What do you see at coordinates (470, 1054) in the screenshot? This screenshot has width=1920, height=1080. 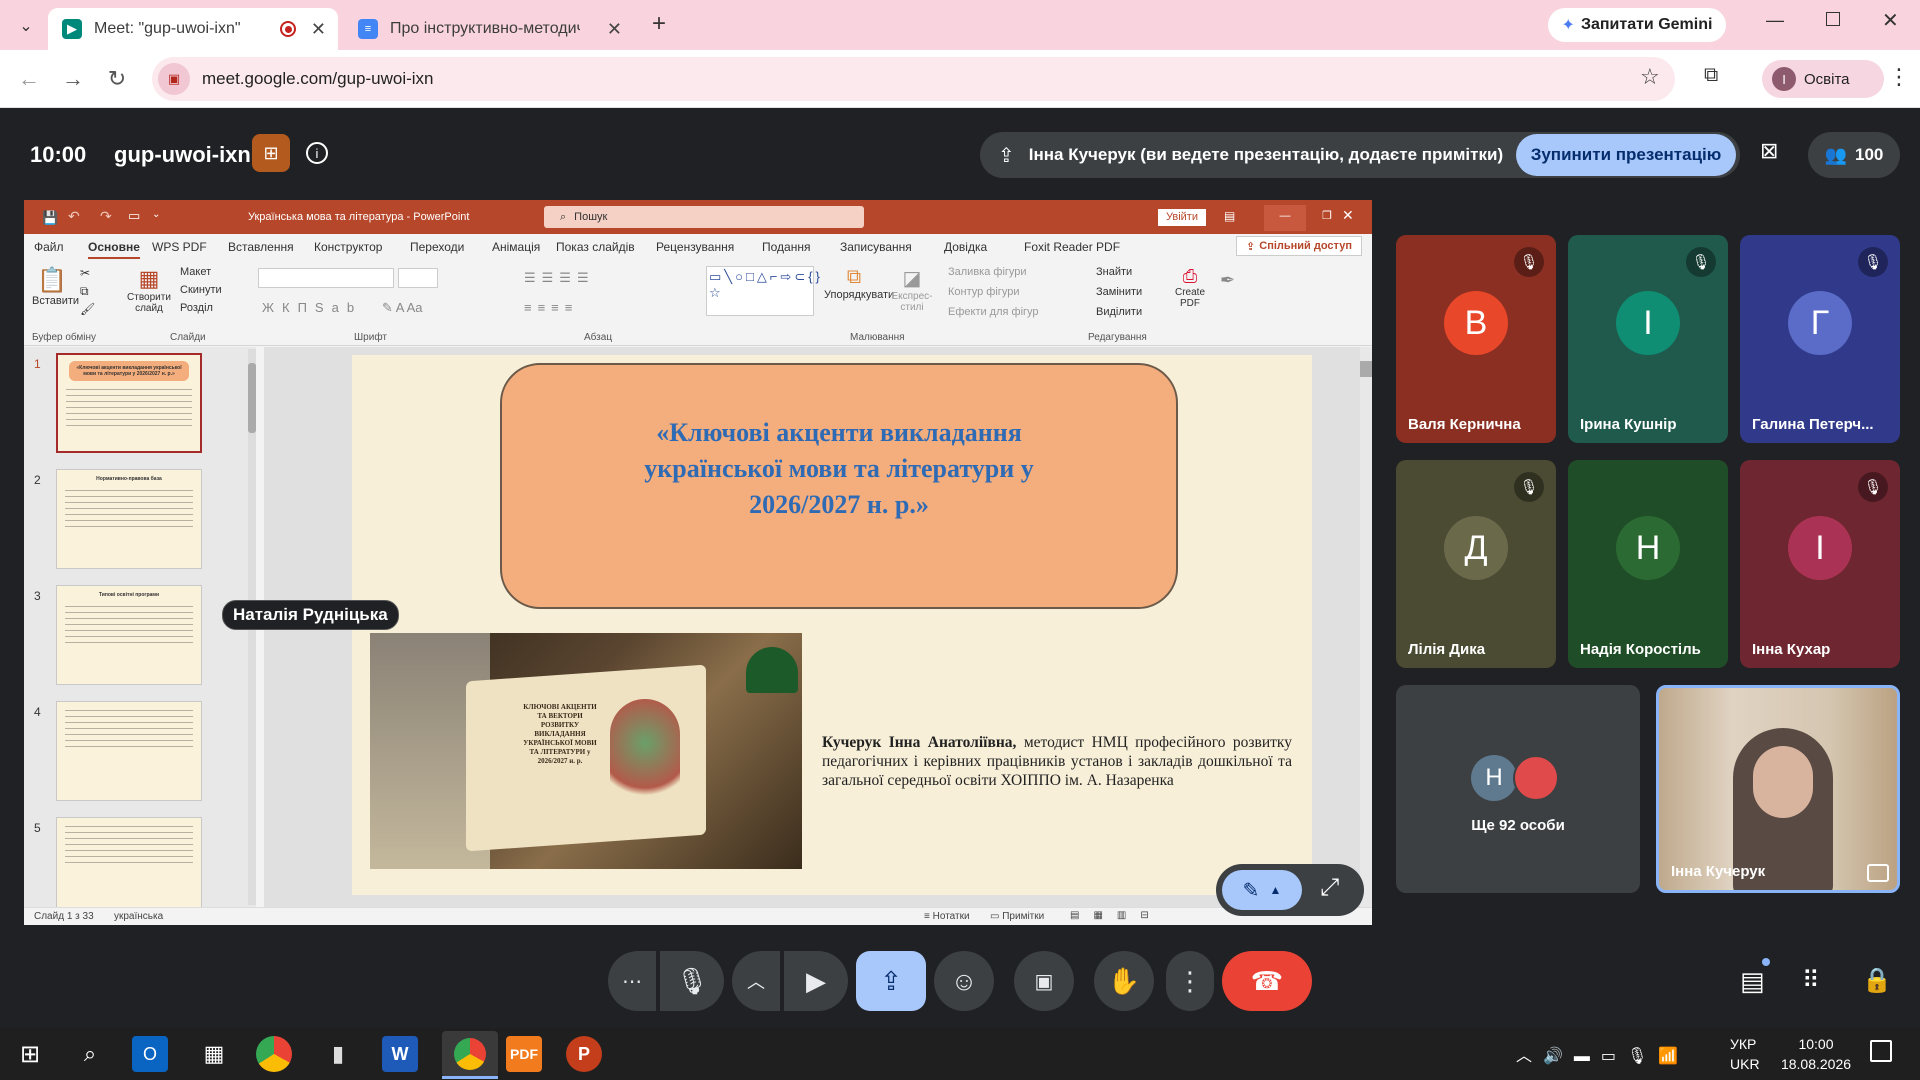 I see `chrome-active-icon` at bounding box center [470, 1054].